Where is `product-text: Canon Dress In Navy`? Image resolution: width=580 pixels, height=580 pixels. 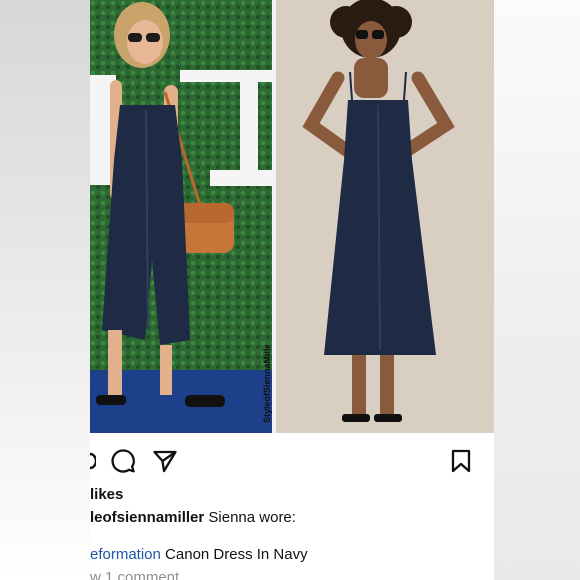
product-text: Canon Dress In Navy is located at coordinates (236, 554).